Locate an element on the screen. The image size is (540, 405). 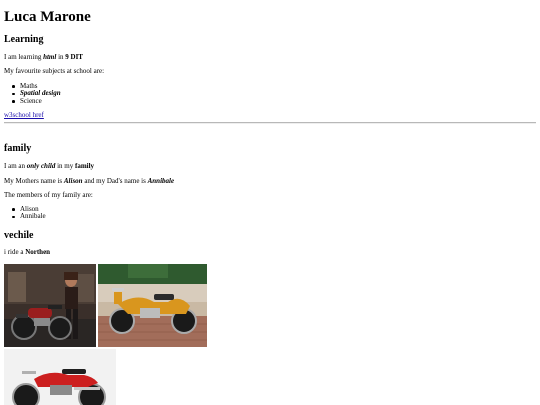
family-members-list: Alison Annibale is located at coordinates (25, 213).